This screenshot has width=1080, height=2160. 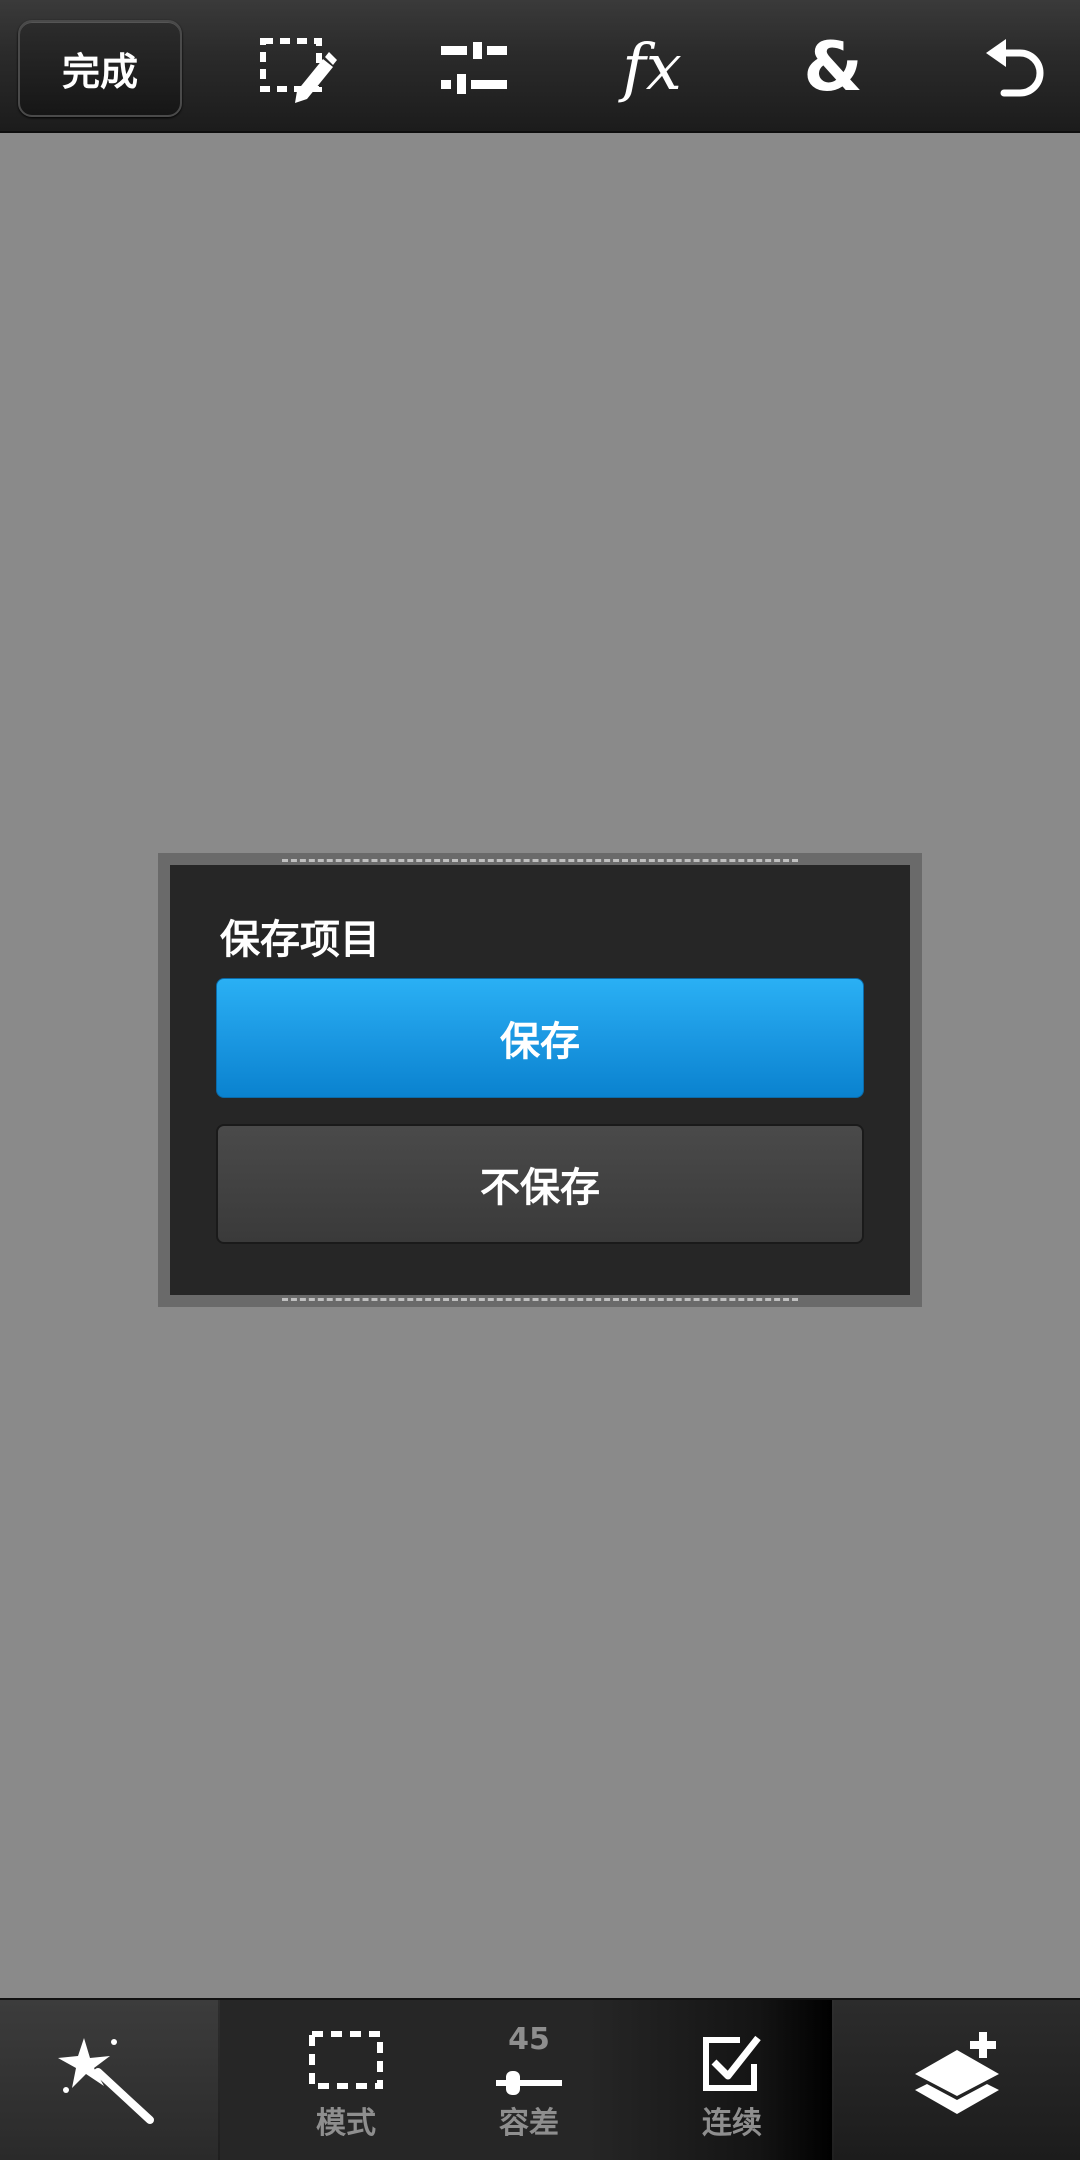 What do you see at coordinates (540, 1184) in the screenshot?
I see `dont-save-button: 不保存` at bounding box center [540, 1184].